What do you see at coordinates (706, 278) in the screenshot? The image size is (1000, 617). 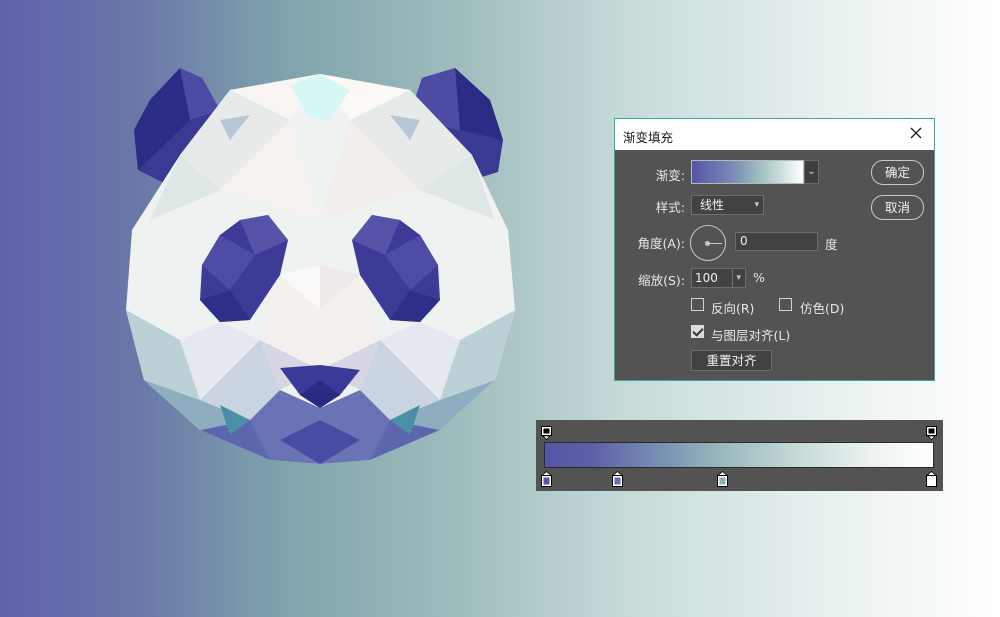 I see `scale-value: 100` at bounding box center [706, 278].